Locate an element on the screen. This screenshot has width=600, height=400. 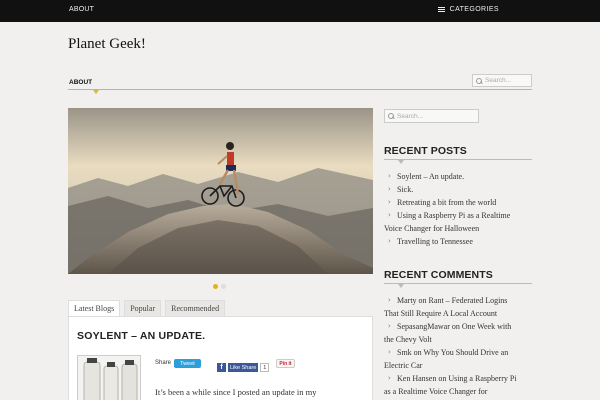
recent-post-link: › Sick. is located at coordinates (458, 189).